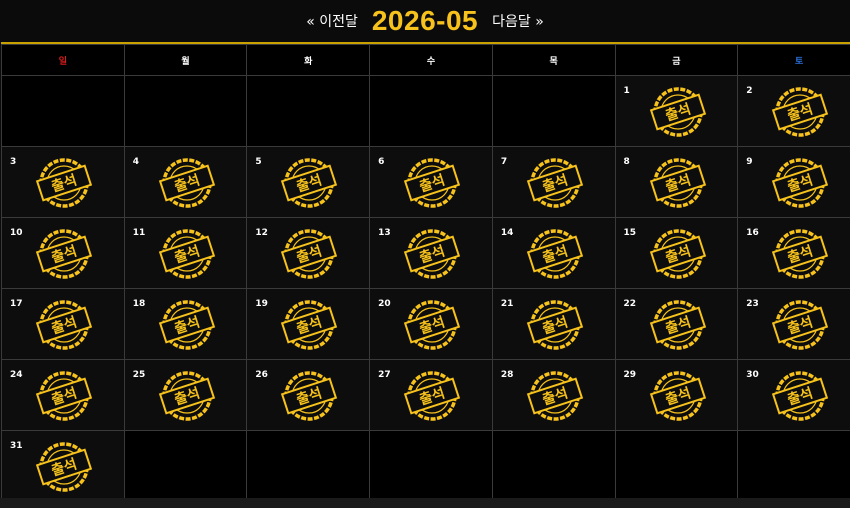  I want to click on day-cell: 8 출석, so click(676, 182).